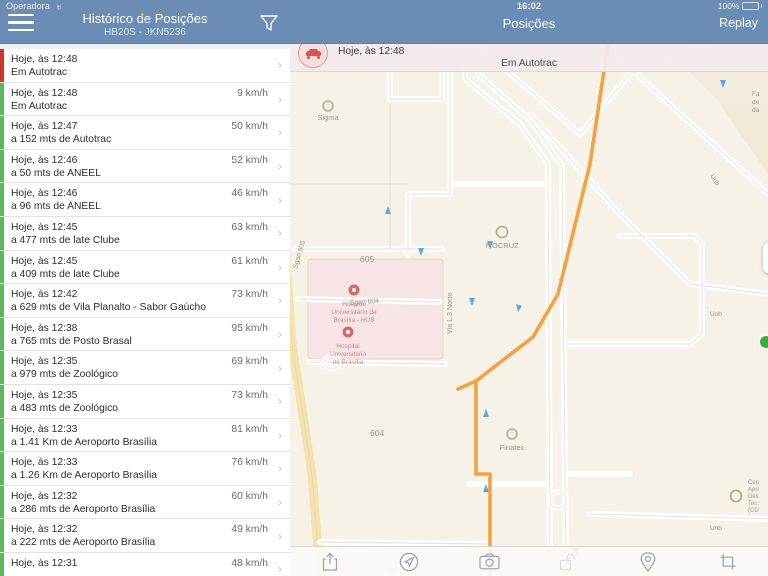 This screenshot has width=768, height=576. I want to click on battery-tip, so click(761, 6).